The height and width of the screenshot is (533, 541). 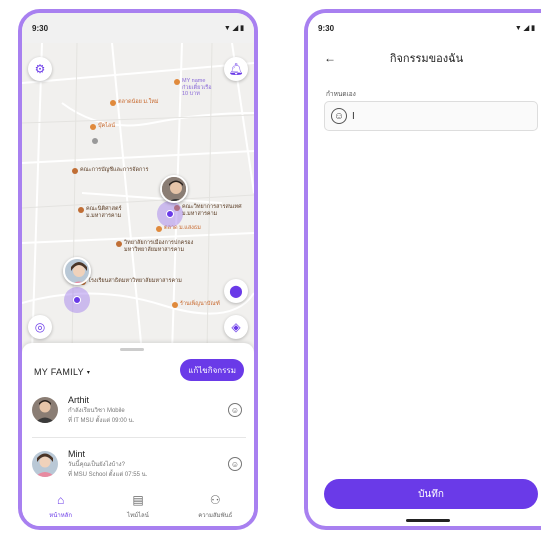 I want to click on notification-button: 🔔︎, so click(x=236, y=69).